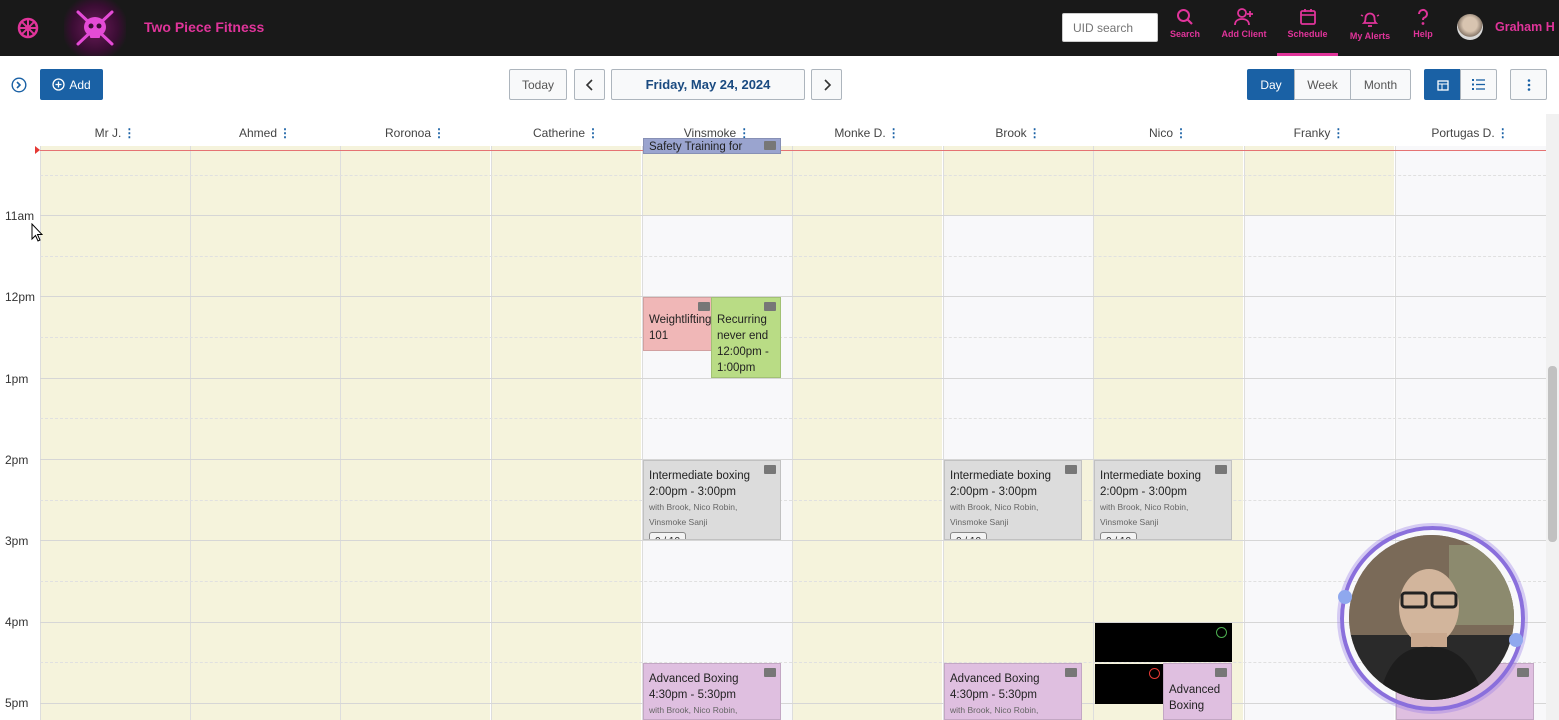  I want to click on prev-day-button, so click(589, 84).